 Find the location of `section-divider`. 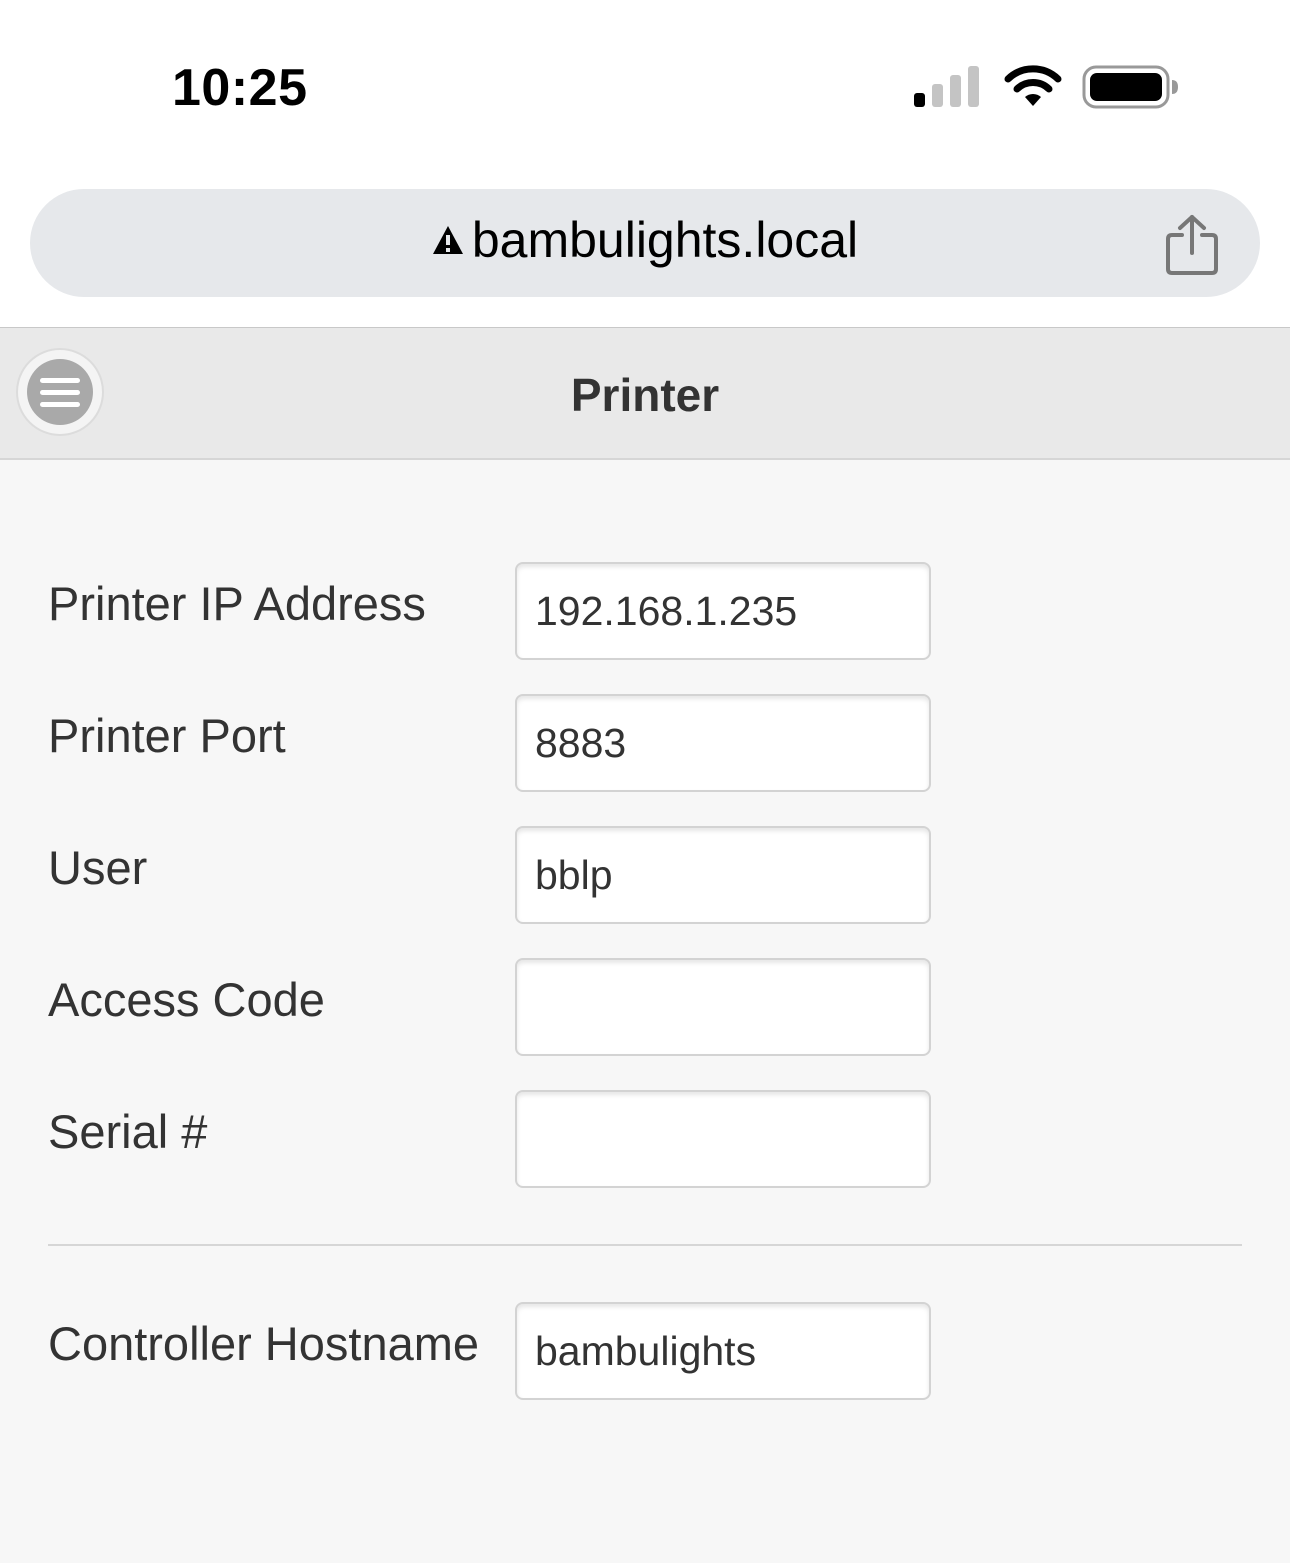

section-divider is located at coordinates (645, 1245).